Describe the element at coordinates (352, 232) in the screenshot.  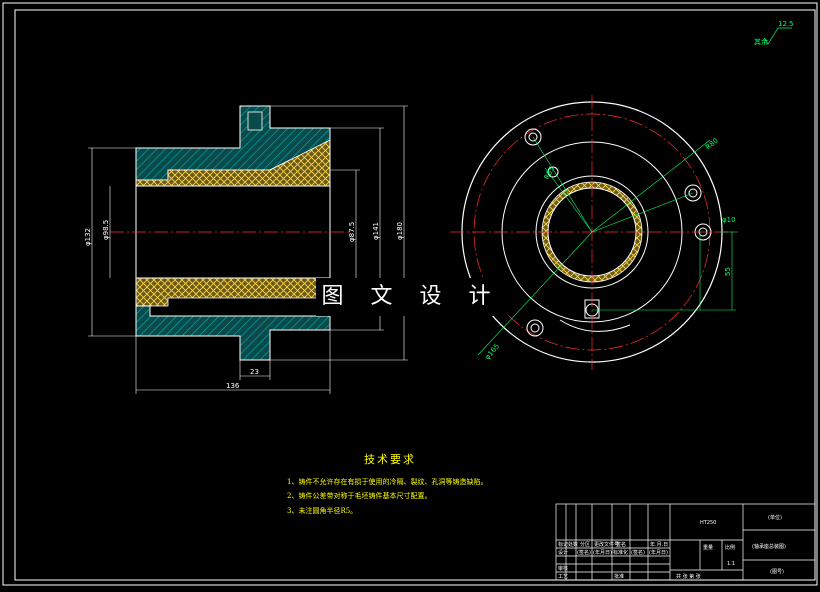
I see `dim-phi87-5: φ87.5` at that location.